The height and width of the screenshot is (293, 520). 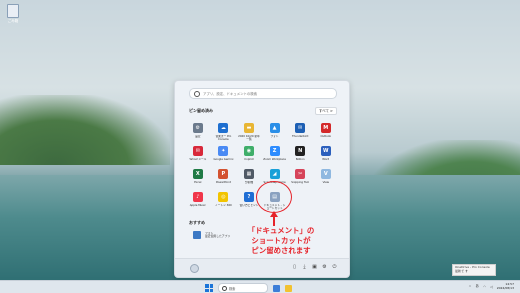 What do you see at coordinates (274, 159) in the screenshot?
I see `pinned-app-label: Zoom Workplace` at bounding box center [274, 159].